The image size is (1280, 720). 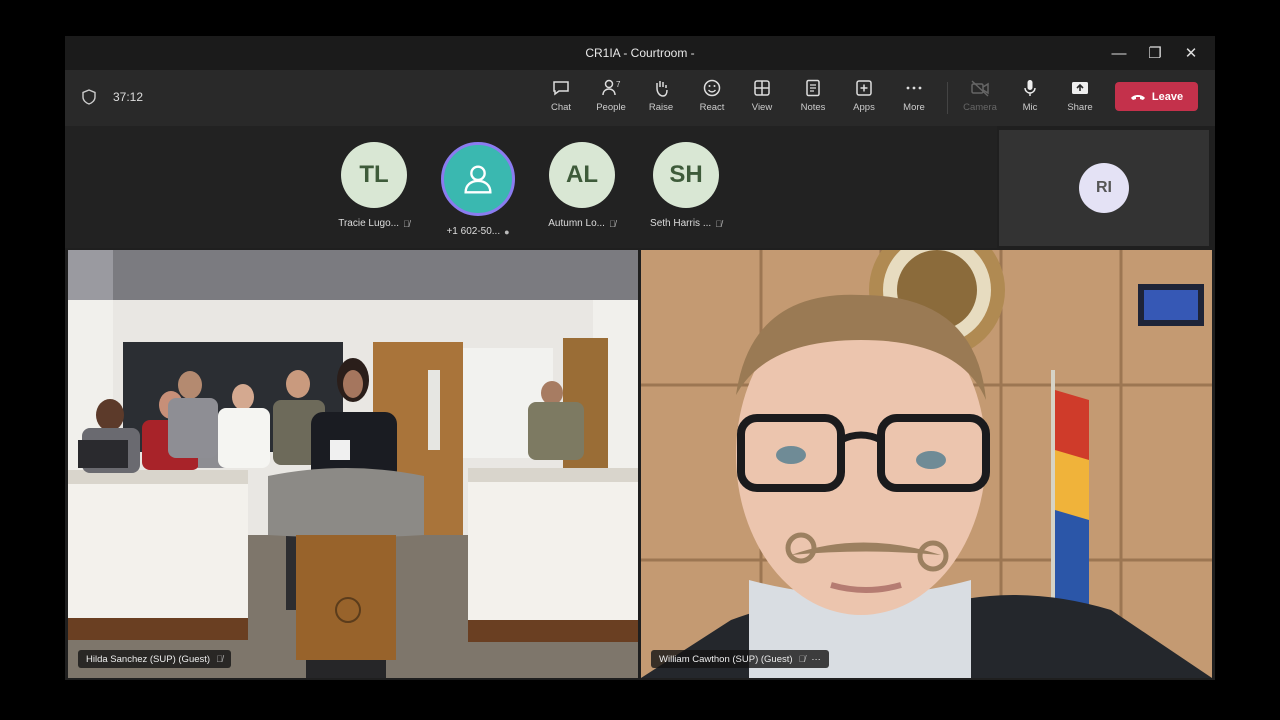 What do you see at coordinates (561, 88) in the screenshot?
I see `chat-icon` at bounding box center [561, 88].